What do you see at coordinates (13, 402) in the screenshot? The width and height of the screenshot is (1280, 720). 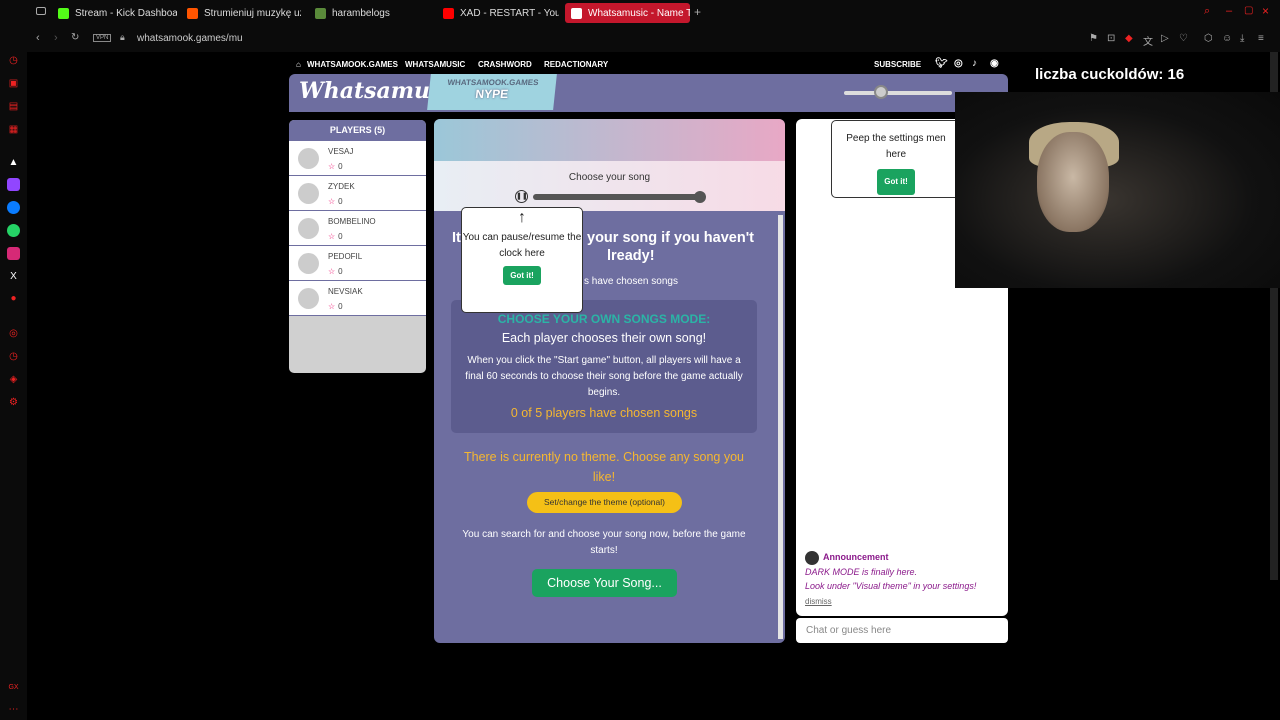 I see `gear-icon: ⚙` at bounding box center [13, 402].